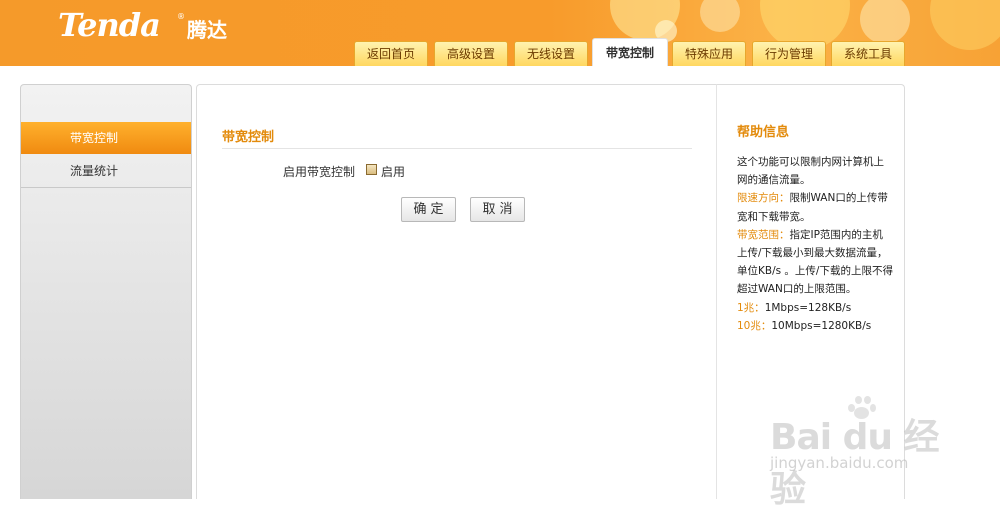 The image size is (1000, 512). What do you see at coordinates (106, 291) in the screenshot?
I see `sidebar: 带宽控制 流量统计` at bounding box center [106, 291].